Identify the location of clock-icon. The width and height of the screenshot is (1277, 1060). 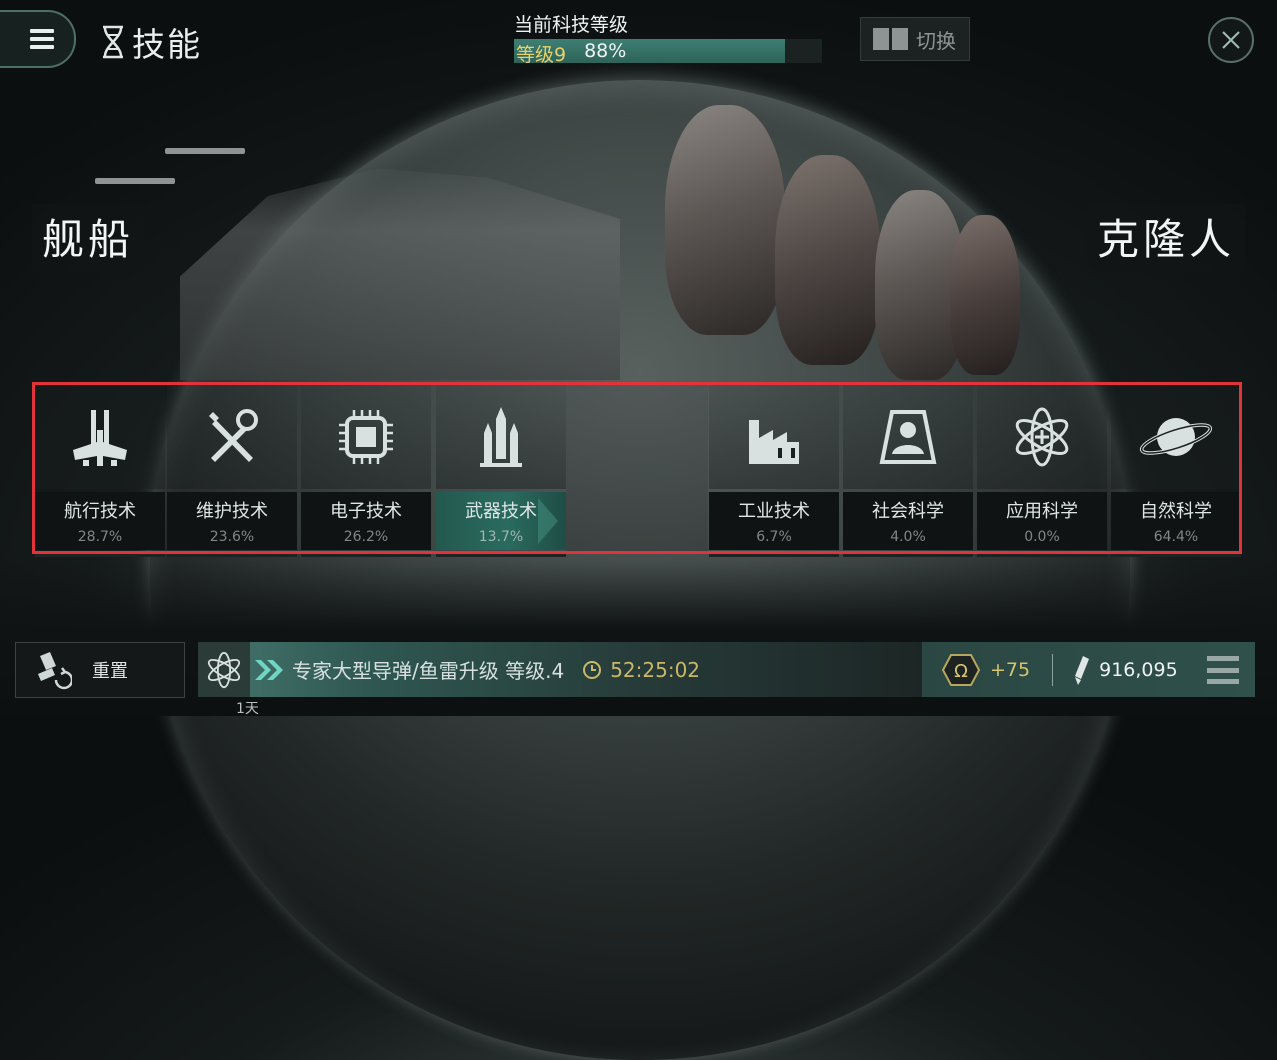
(592, 669).